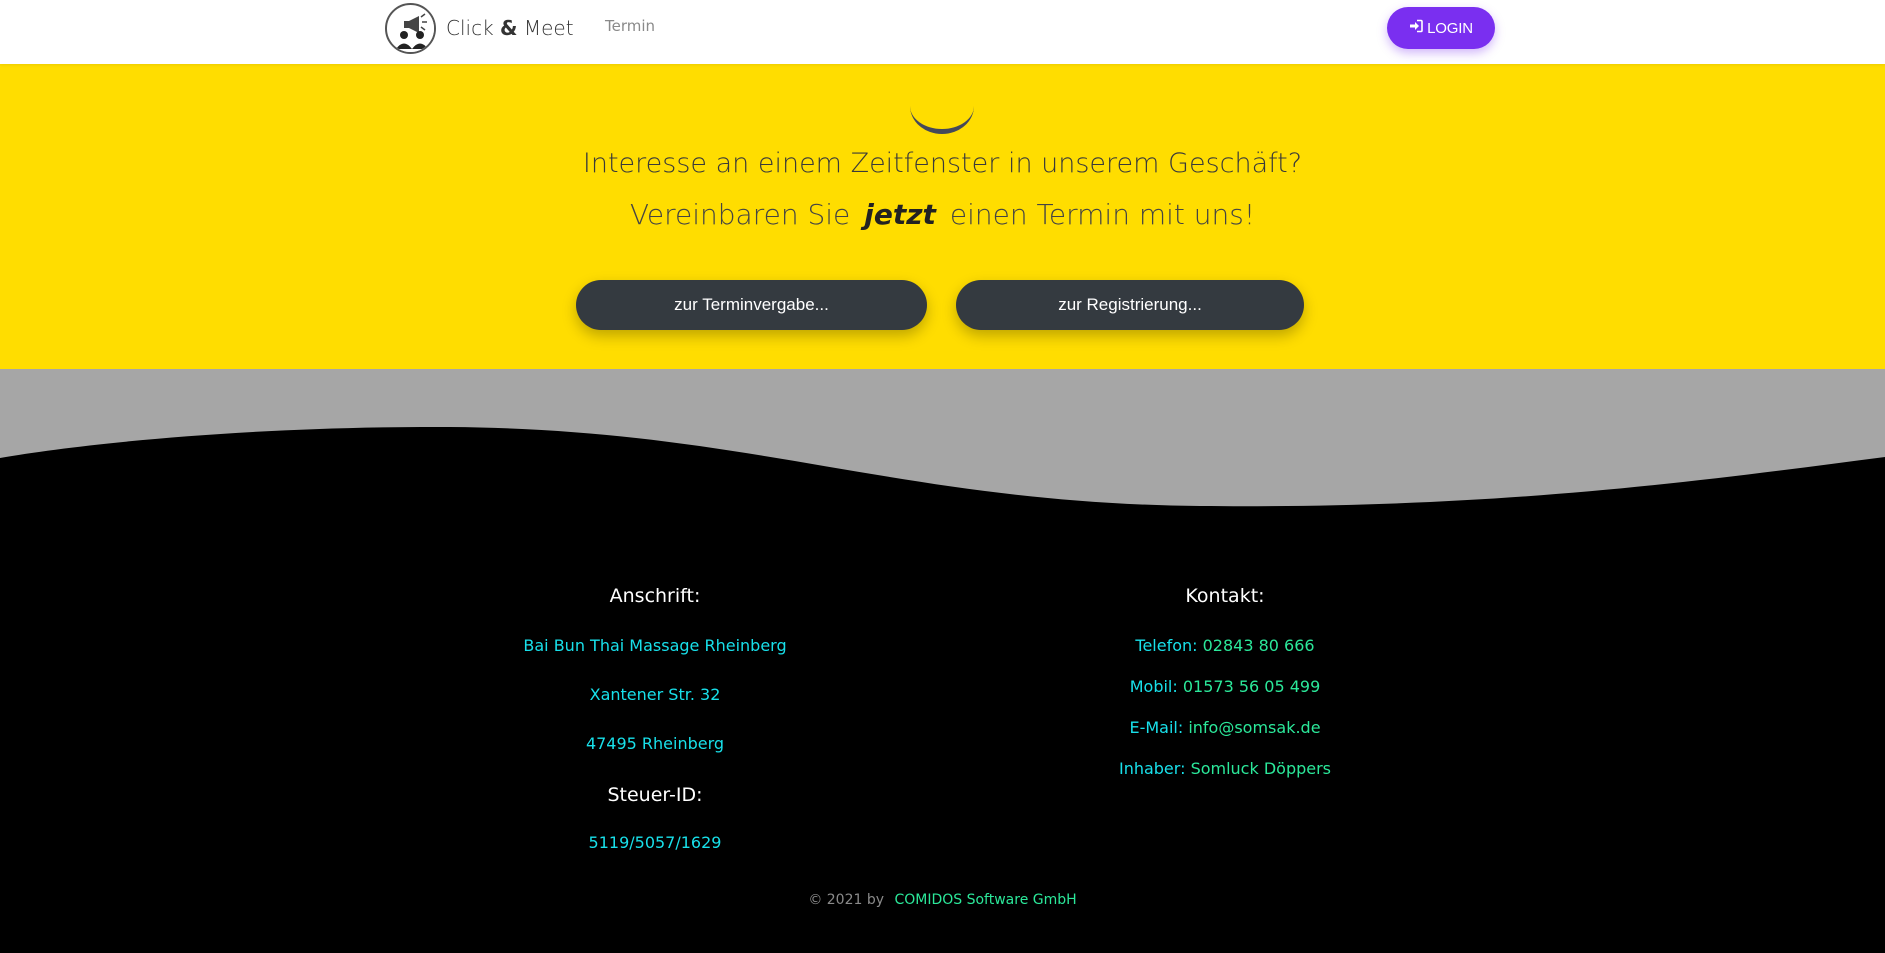 This screenshot has width=1885, height=953. Describe the element at coordinates (900, 214) in the screenshot. I see `hero-subtitle-emphasis: jetzt` at that location.